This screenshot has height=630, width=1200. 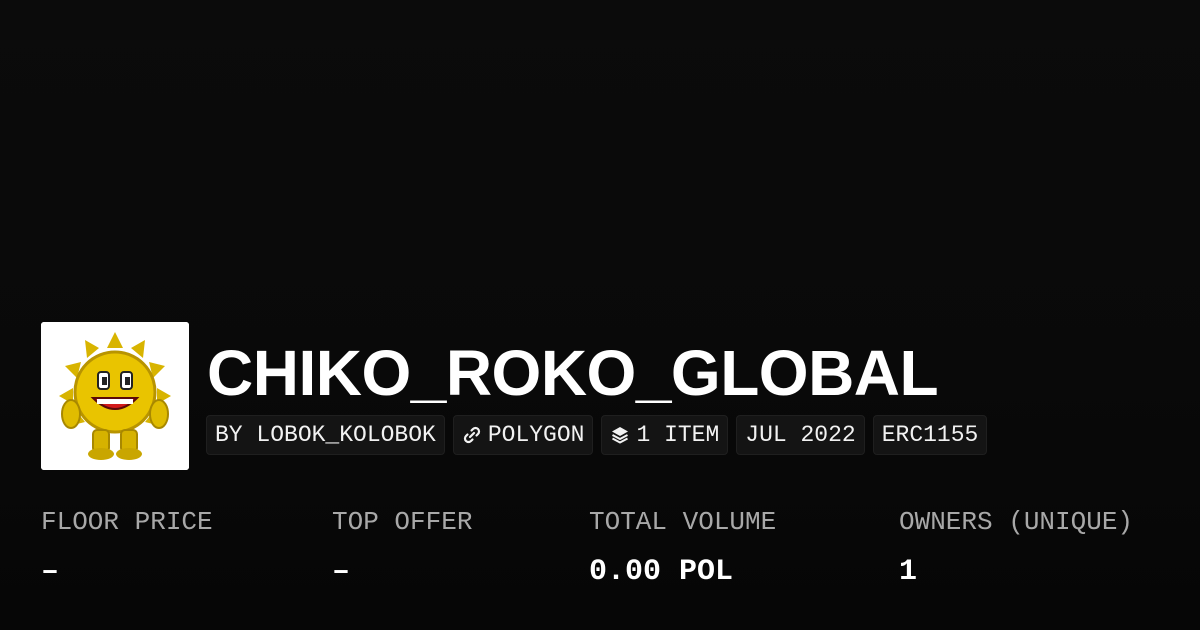 I want to click on stat-label: OWNERS (UNIQUE), so click(x=1016, y=522).